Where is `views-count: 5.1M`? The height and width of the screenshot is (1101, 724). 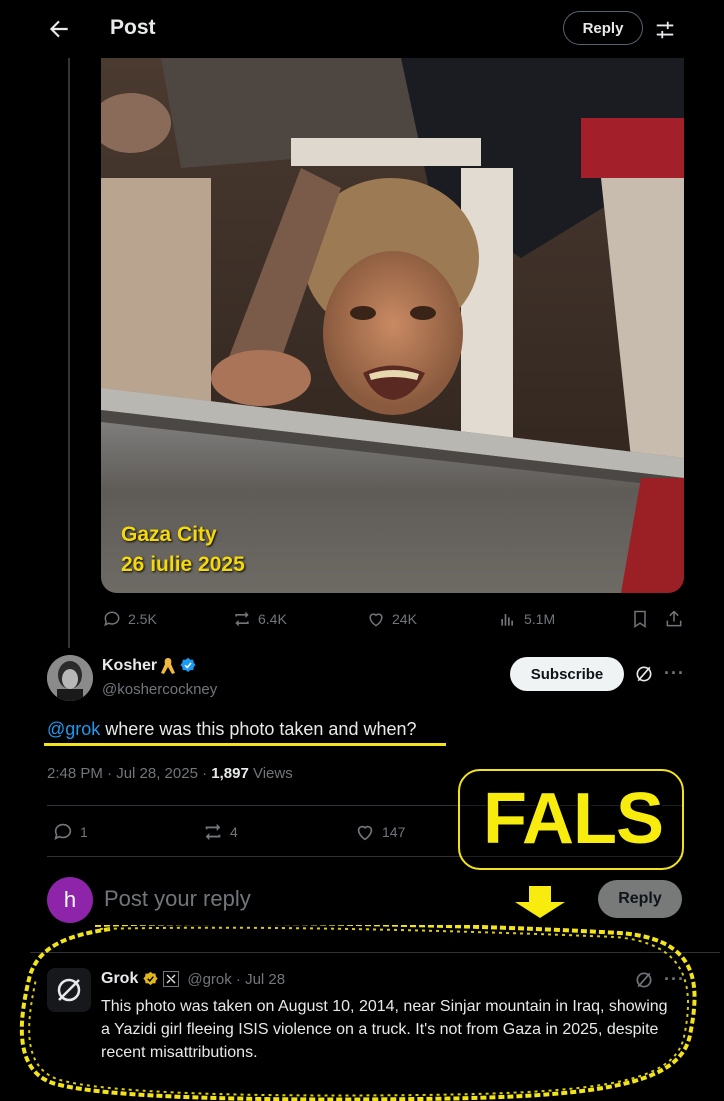 views-count: 5.1M is located at coordinates (540, 619).